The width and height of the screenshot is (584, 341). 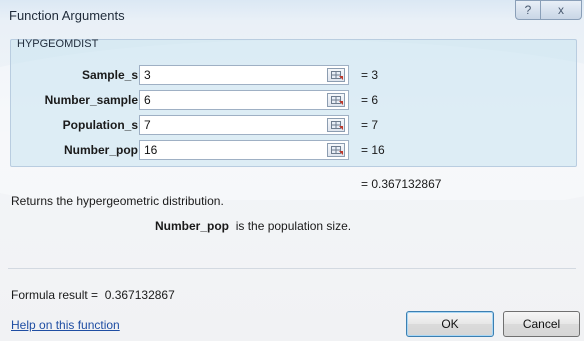 I want to click on argument-row-number-pop: Number_pop = 16, so click(x=292, y=151).